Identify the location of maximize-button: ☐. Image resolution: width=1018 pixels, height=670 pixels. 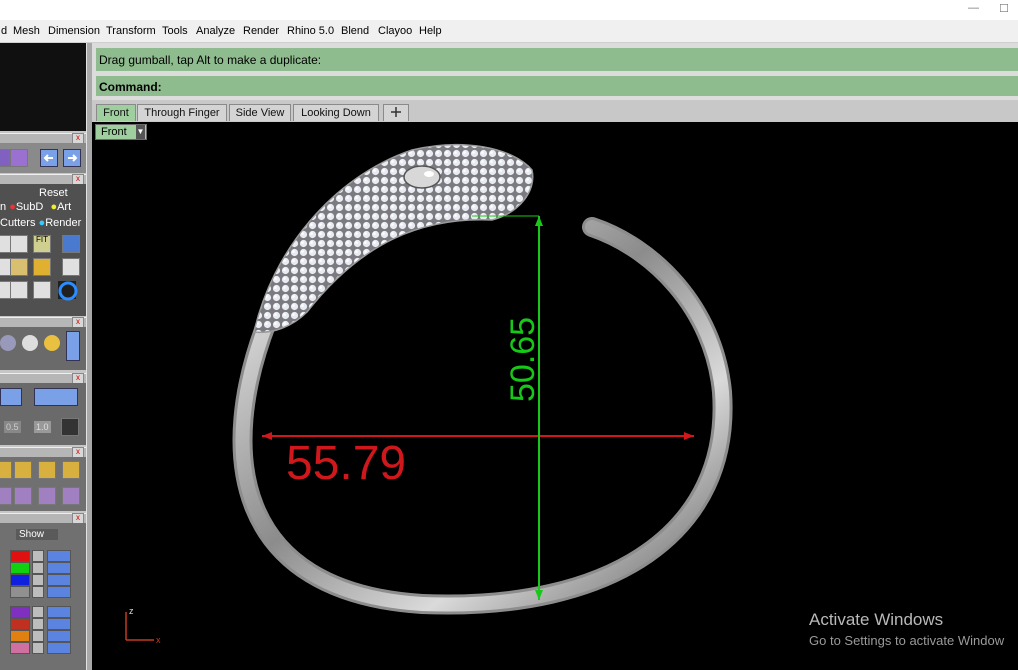
(1004, 8).